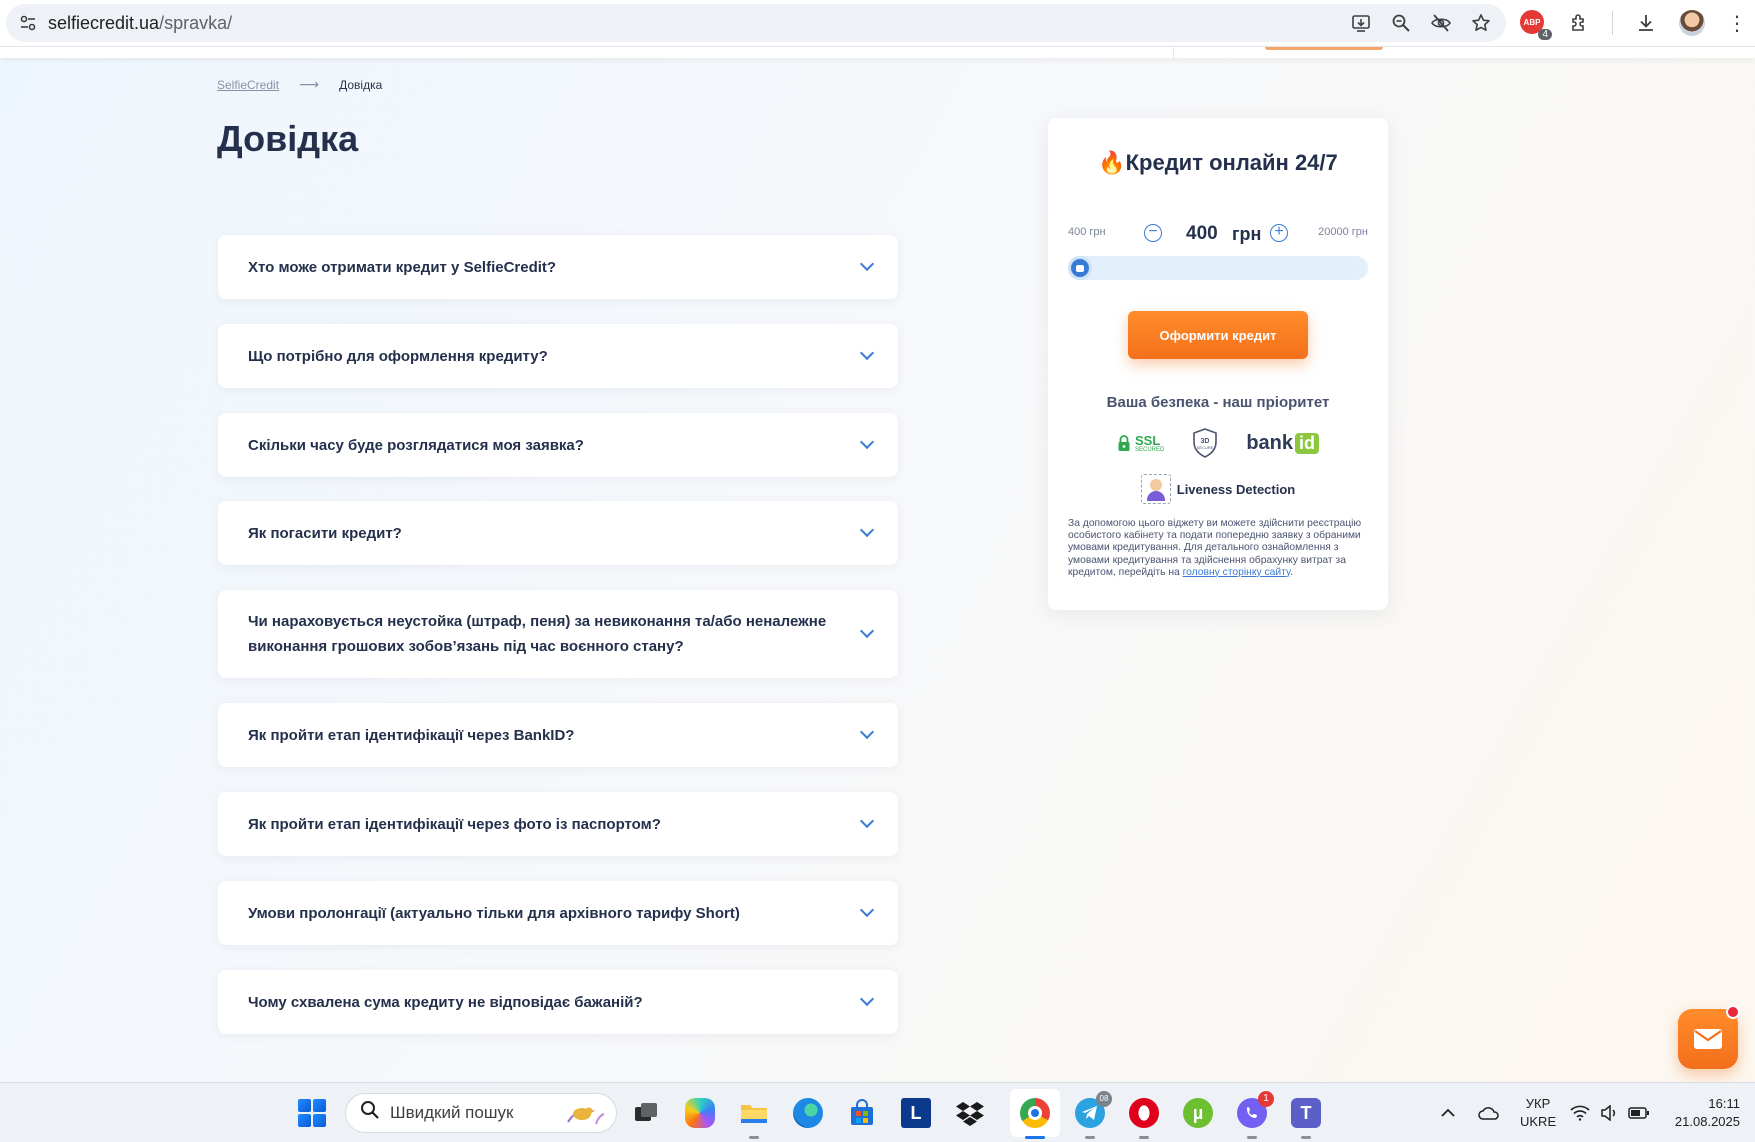 This screenshot has height=1142, width=1755. Describe the element at coordinates (862, 1113) in the screenshot. I see `microsoft-store-icon` at that location.